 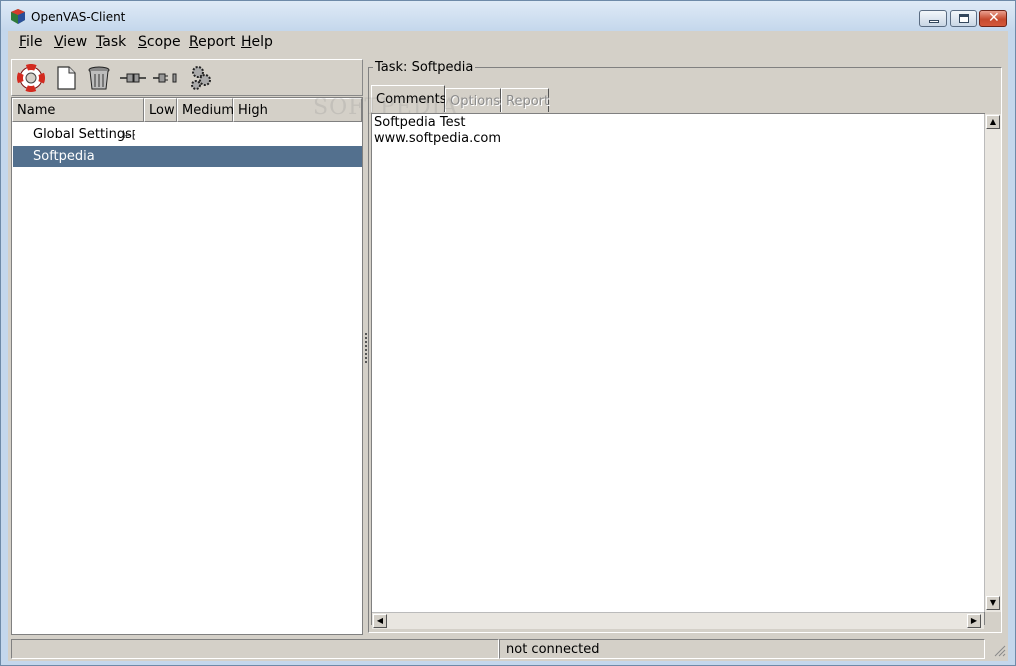 I want to click on menu-task-label: ask, so click(x=114, y=42).